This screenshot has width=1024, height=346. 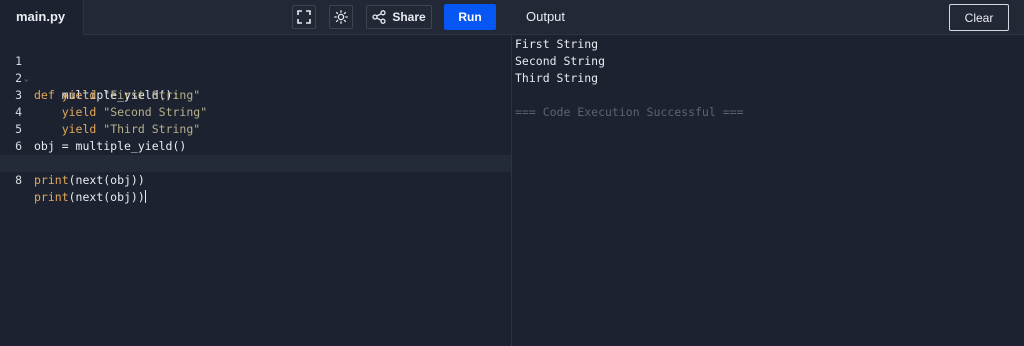 I want to click on sun-icon, so click(x=341, y=17).